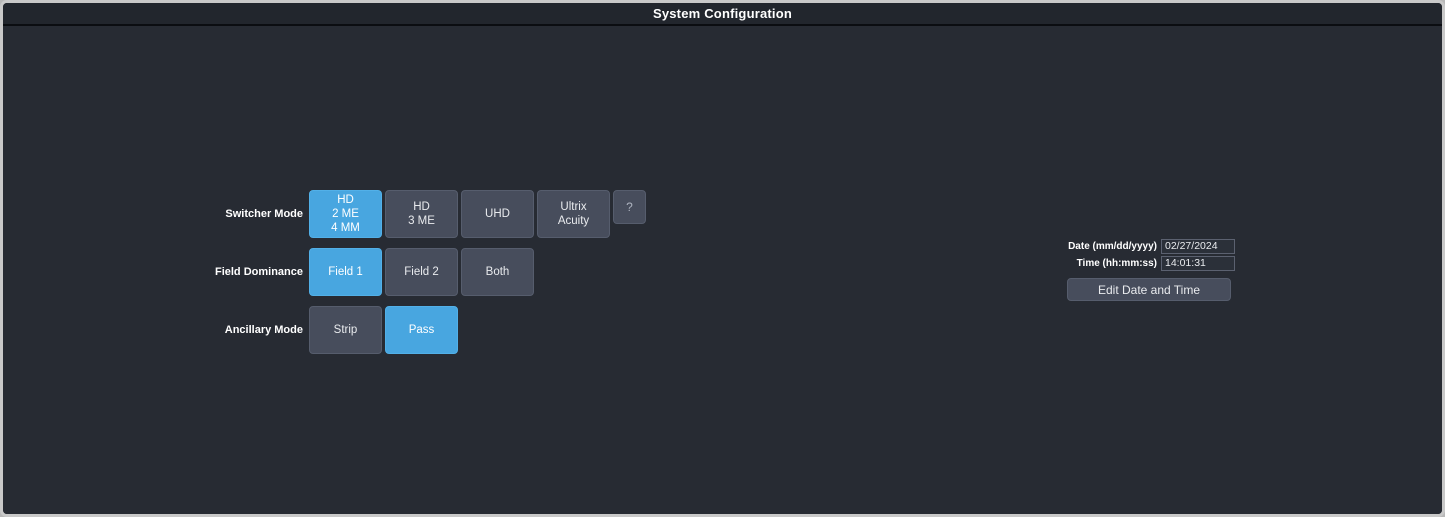 This screenshot has height=517, width=1445. What do you see at coordinates (421, 207) in the screenshot?
I see `switcher-mode-option-hd-3-me-line: HD` at bounding box center [421, 207].